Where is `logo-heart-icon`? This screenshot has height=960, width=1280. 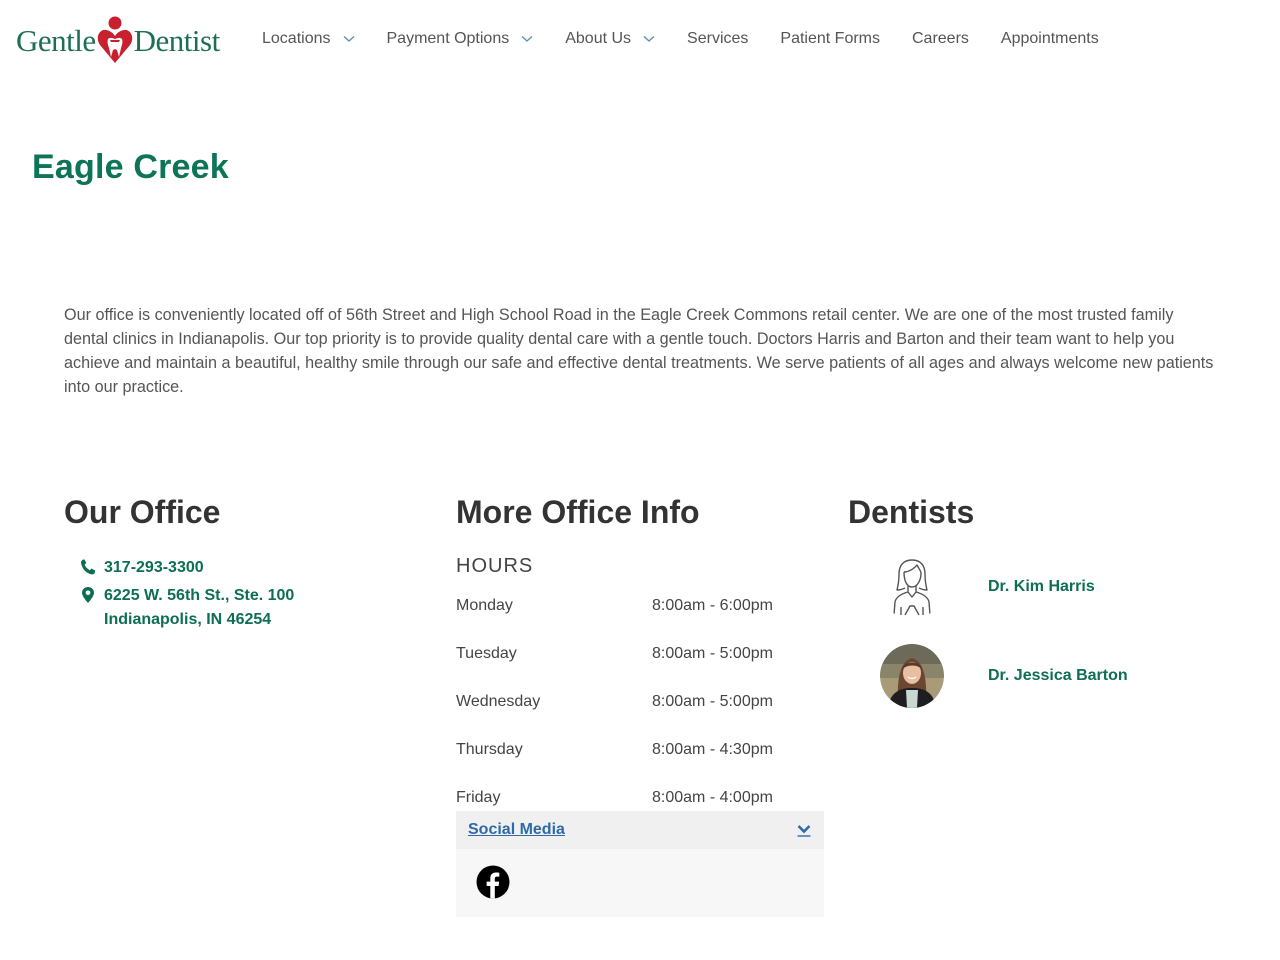
logo-heart-icon is located at coordinates (114, 39).